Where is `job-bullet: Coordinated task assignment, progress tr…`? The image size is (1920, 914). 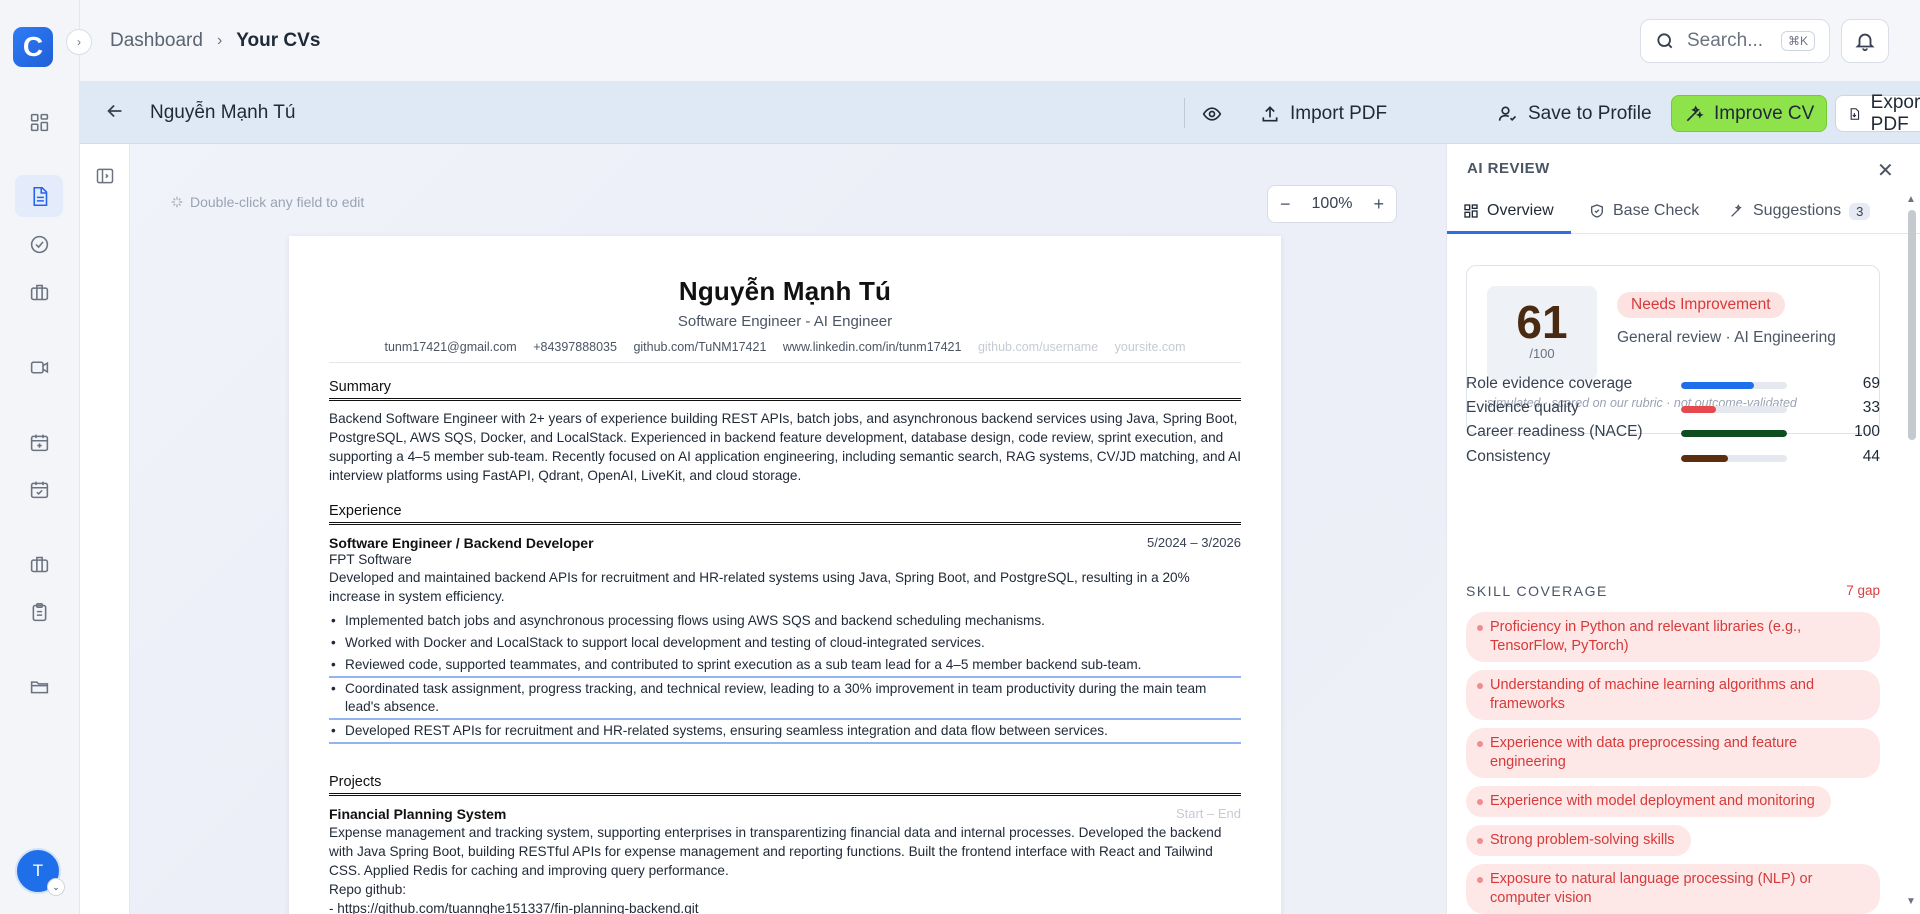 job-bullet: Coordinated task assignment, progress tr… is located at coordinates (785, 699).